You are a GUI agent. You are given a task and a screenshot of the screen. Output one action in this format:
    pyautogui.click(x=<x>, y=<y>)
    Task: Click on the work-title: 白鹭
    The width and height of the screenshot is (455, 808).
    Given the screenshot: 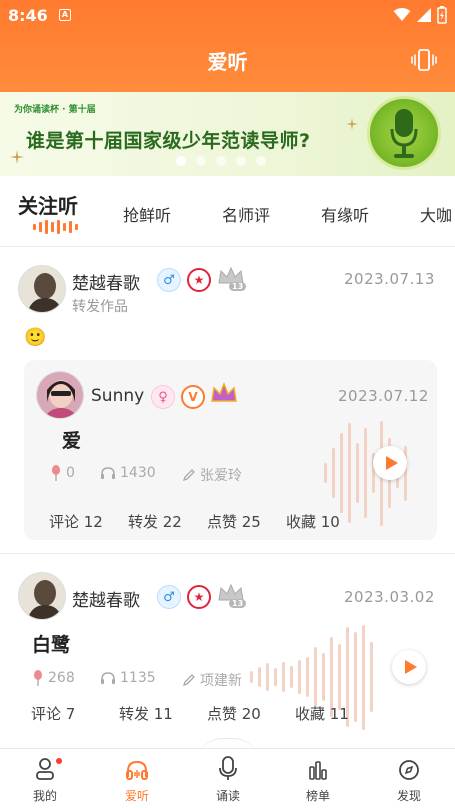 What is the action you would take?
    pyautogui.click(x=51, y=643)
    